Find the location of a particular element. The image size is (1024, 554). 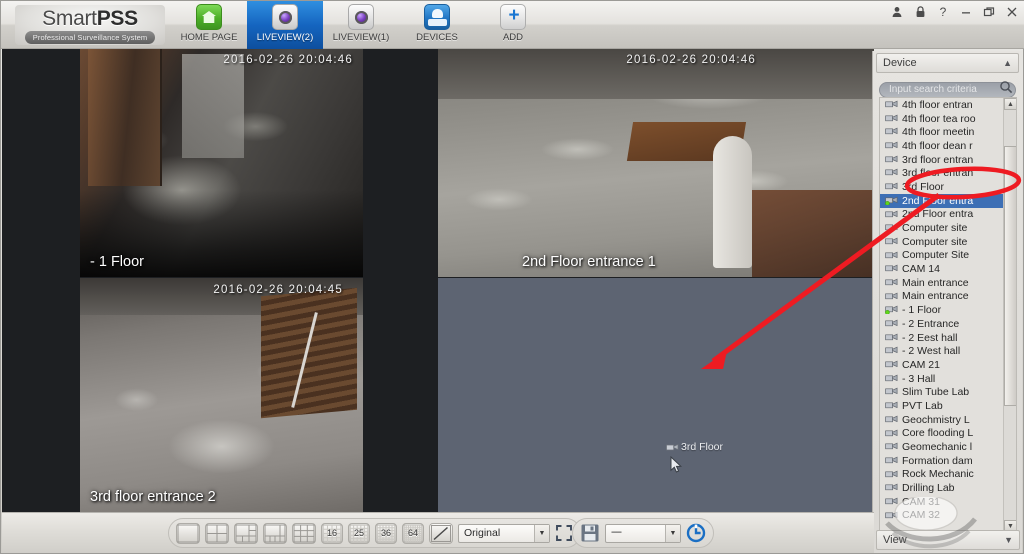

device-tree-item: Slim Tube Lab is located at coordinates (942, 392).